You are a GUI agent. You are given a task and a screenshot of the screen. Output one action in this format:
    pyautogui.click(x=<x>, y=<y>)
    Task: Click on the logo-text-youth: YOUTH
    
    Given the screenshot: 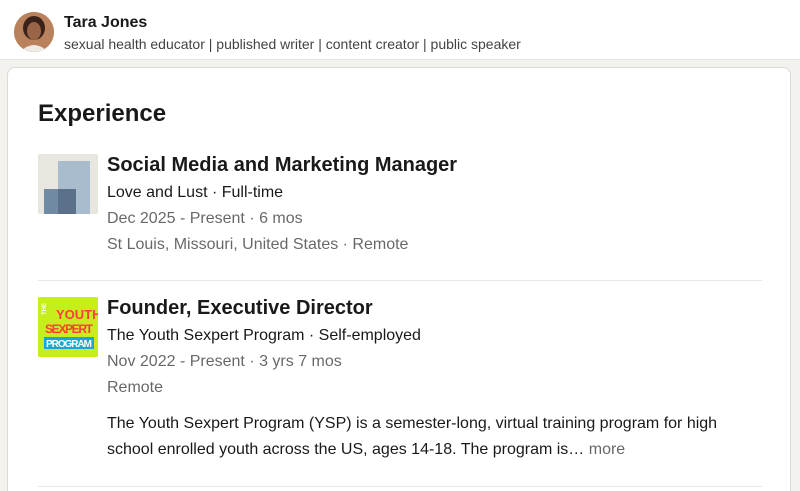 What is the action you would take?
    pyautogui.click(x=77, y=314)
    